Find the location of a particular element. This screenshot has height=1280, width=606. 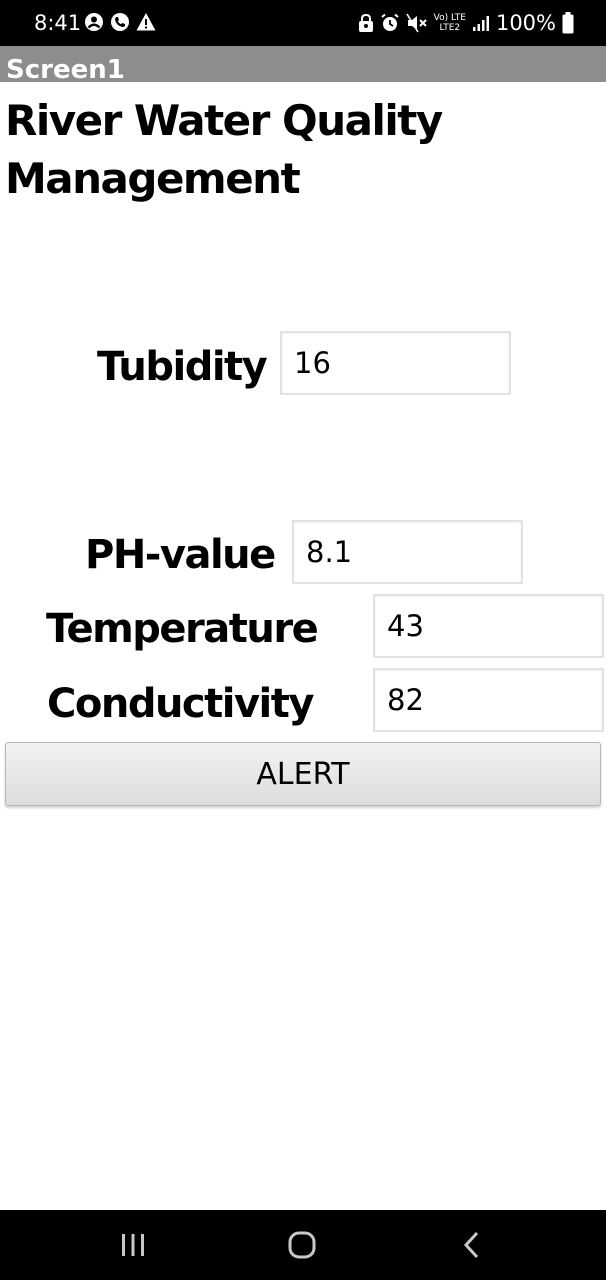

home-button is located at coordinates (302, 1245).